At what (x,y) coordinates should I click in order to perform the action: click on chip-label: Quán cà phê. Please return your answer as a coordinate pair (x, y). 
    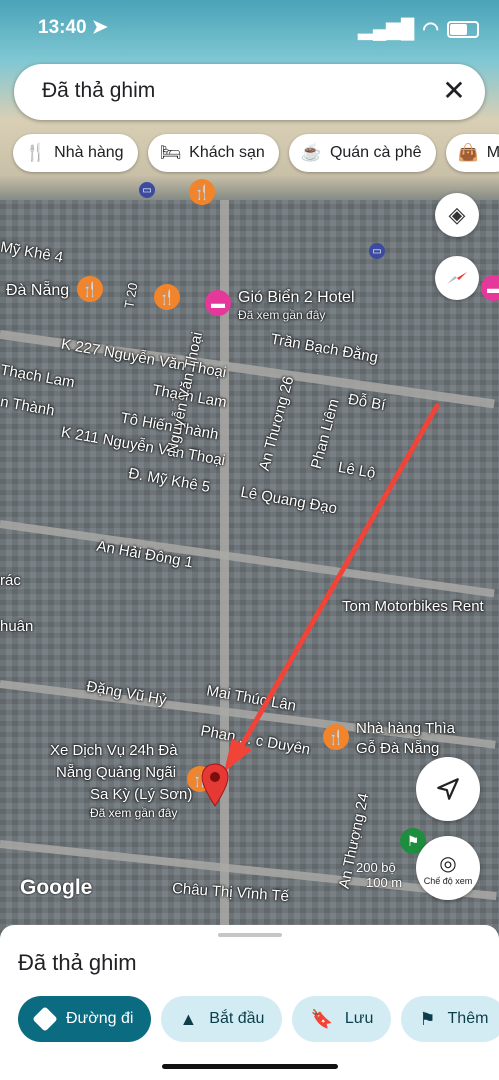
    Looking at the image, I should click on (375, 152).